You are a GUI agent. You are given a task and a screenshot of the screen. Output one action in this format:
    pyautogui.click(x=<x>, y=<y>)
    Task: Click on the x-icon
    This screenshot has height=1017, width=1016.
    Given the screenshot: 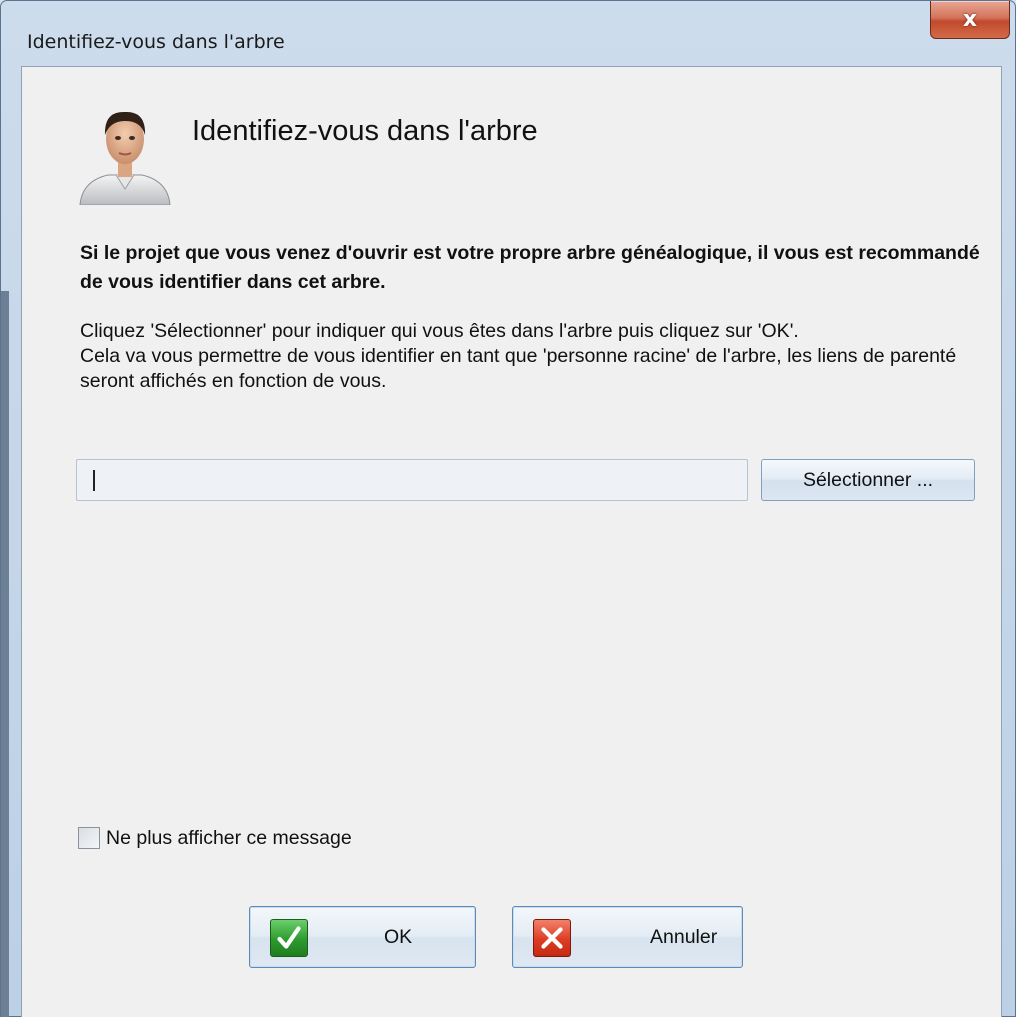 What is the action you would take?
    pyautogui.click(x=552, y=938)
    